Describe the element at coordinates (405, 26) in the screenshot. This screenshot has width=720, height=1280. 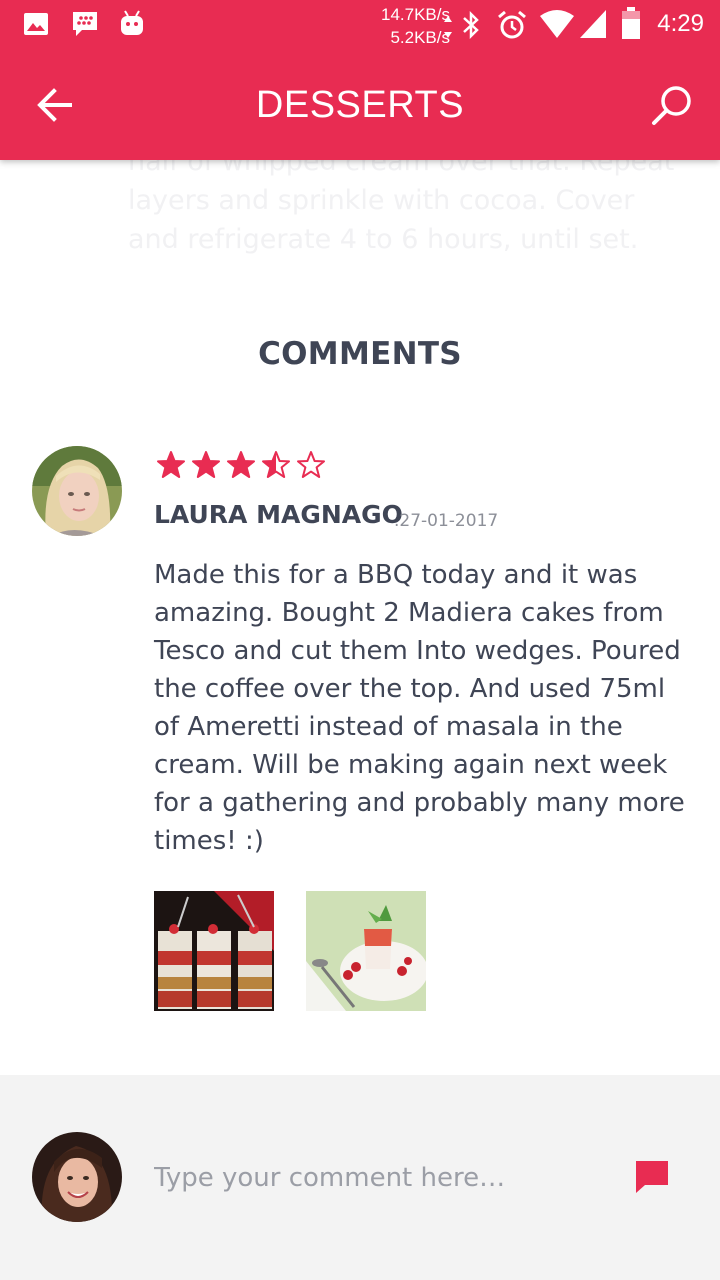
I see `network-speed: 14.7KB/s 5.2KB/s` at that location.